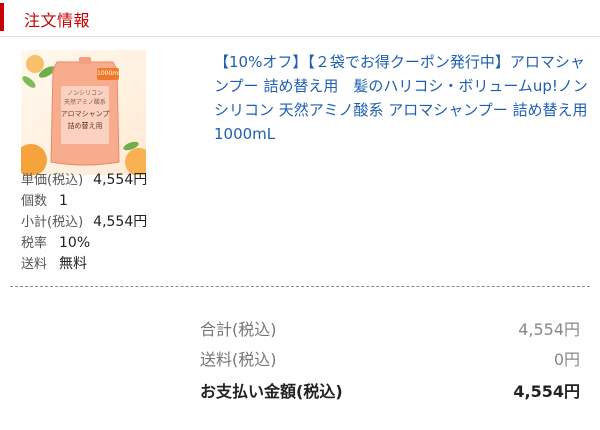 The width and height of the screenshot is (600, 430). Describe the element at coordinates (390, 360) in the screenshot. I see `summary-shipping: 送料(税込) 0円` at that location.